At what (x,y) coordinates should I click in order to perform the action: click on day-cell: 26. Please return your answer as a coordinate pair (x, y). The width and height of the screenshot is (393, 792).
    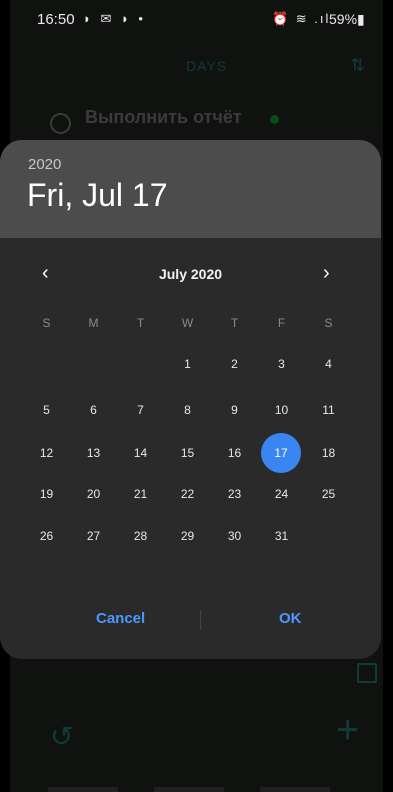
    Looking at the image, I should click on (46, 536).